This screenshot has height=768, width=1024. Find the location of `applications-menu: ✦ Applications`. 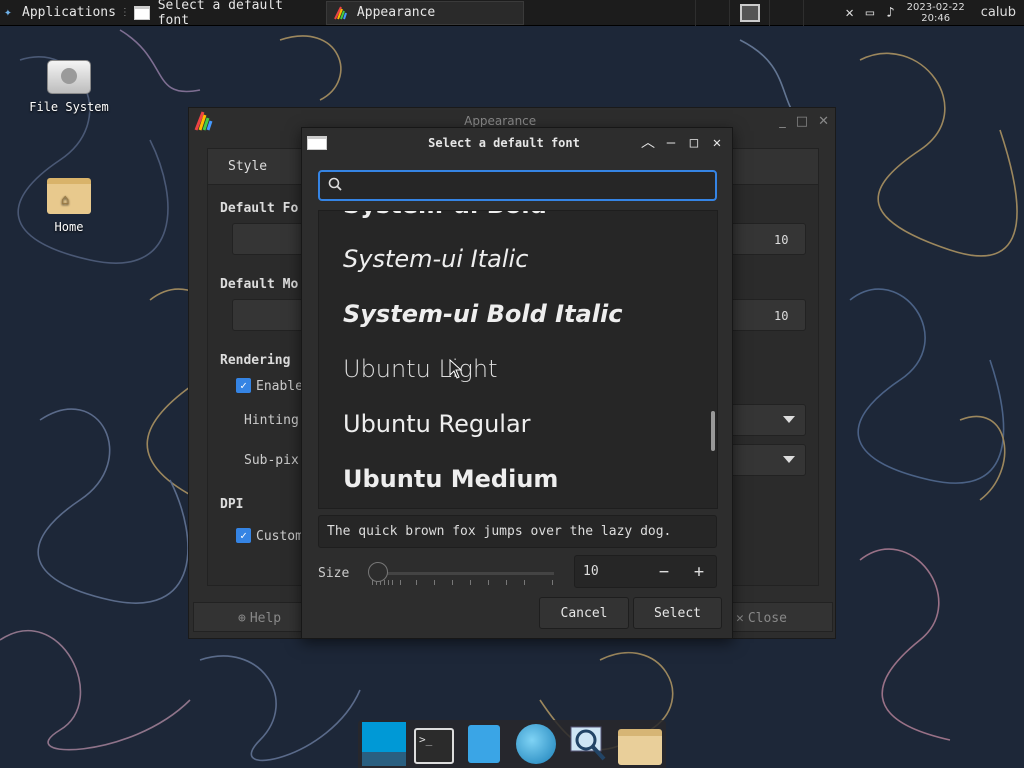

applications-menu: ✦ Applications is located at coordinates (60, 13).